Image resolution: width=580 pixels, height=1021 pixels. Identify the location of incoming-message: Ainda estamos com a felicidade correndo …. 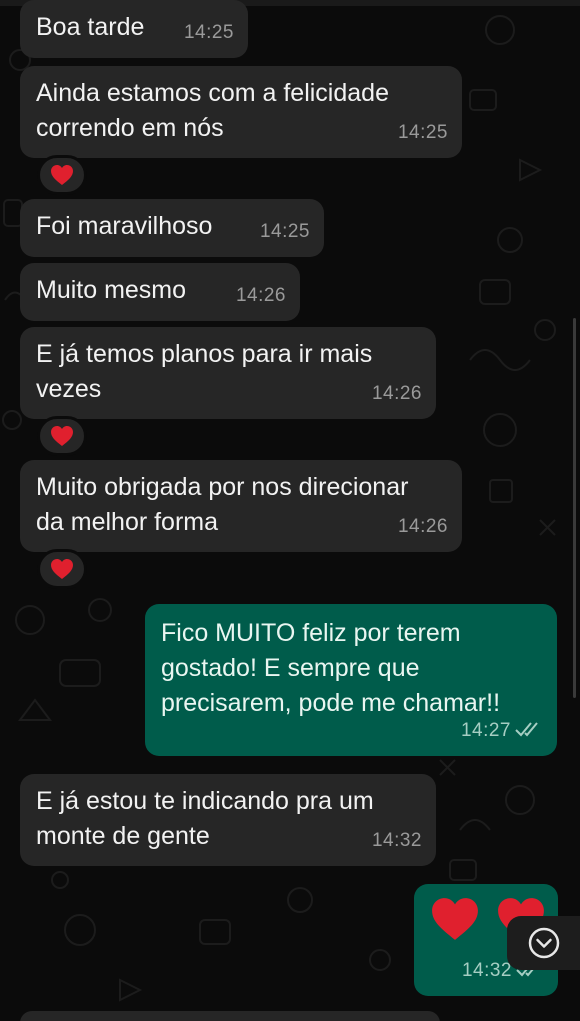
(241, 112).